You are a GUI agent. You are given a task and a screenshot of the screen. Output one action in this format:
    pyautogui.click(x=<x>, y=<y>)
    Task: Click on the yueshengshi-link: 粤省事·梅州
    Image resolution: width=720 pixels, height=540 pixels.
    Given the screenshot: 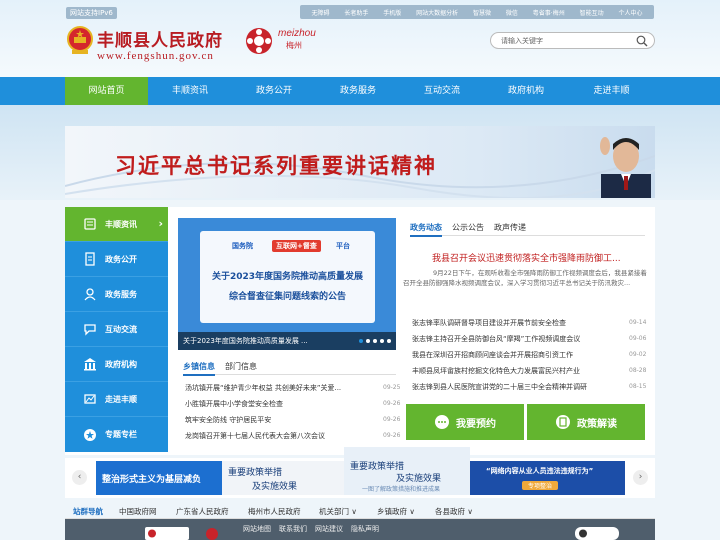 What is the action you would take?
    pyautogui.click(x=549, y=12)
    